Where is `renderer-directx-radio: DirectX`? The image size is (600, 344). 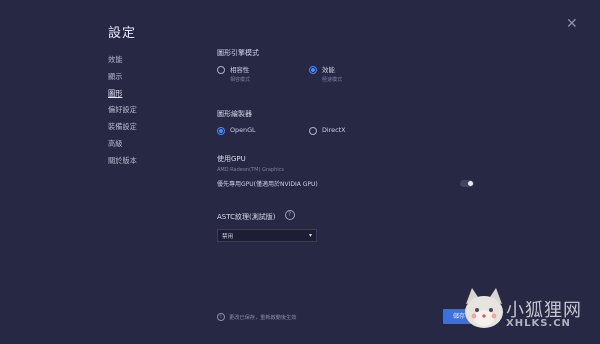 renderer-directx-radio: DirectX is located at coordinates (327, 130).